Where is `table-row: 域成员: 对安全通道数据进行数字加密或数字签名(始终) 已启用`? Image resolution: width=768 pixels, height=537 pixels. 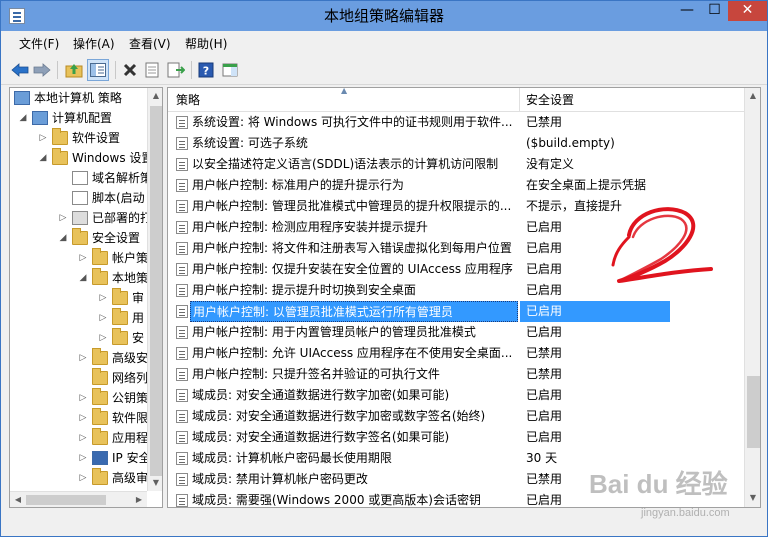
table-row: 域成员: 对安全通道数据进行数字加密或数字签名(始终) 已启用 is located at coordinates (456, 416).